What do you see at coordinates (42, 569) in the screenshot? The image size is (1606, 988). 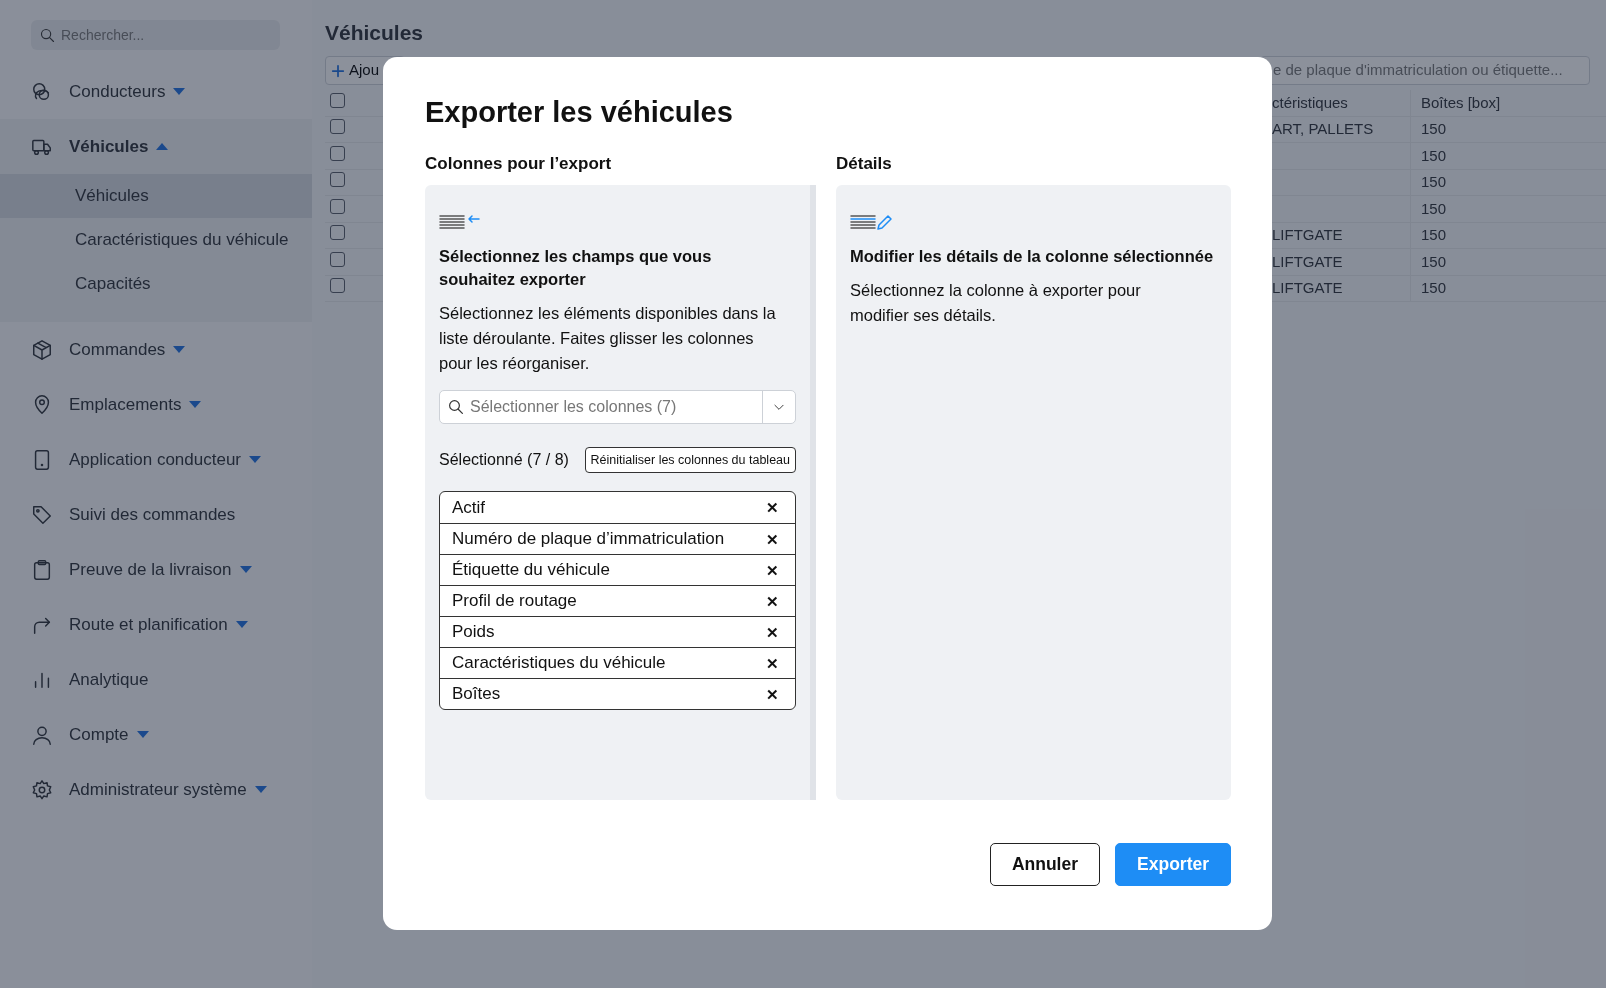 I see `clipboard-icon` at bounding box center [42, 569].